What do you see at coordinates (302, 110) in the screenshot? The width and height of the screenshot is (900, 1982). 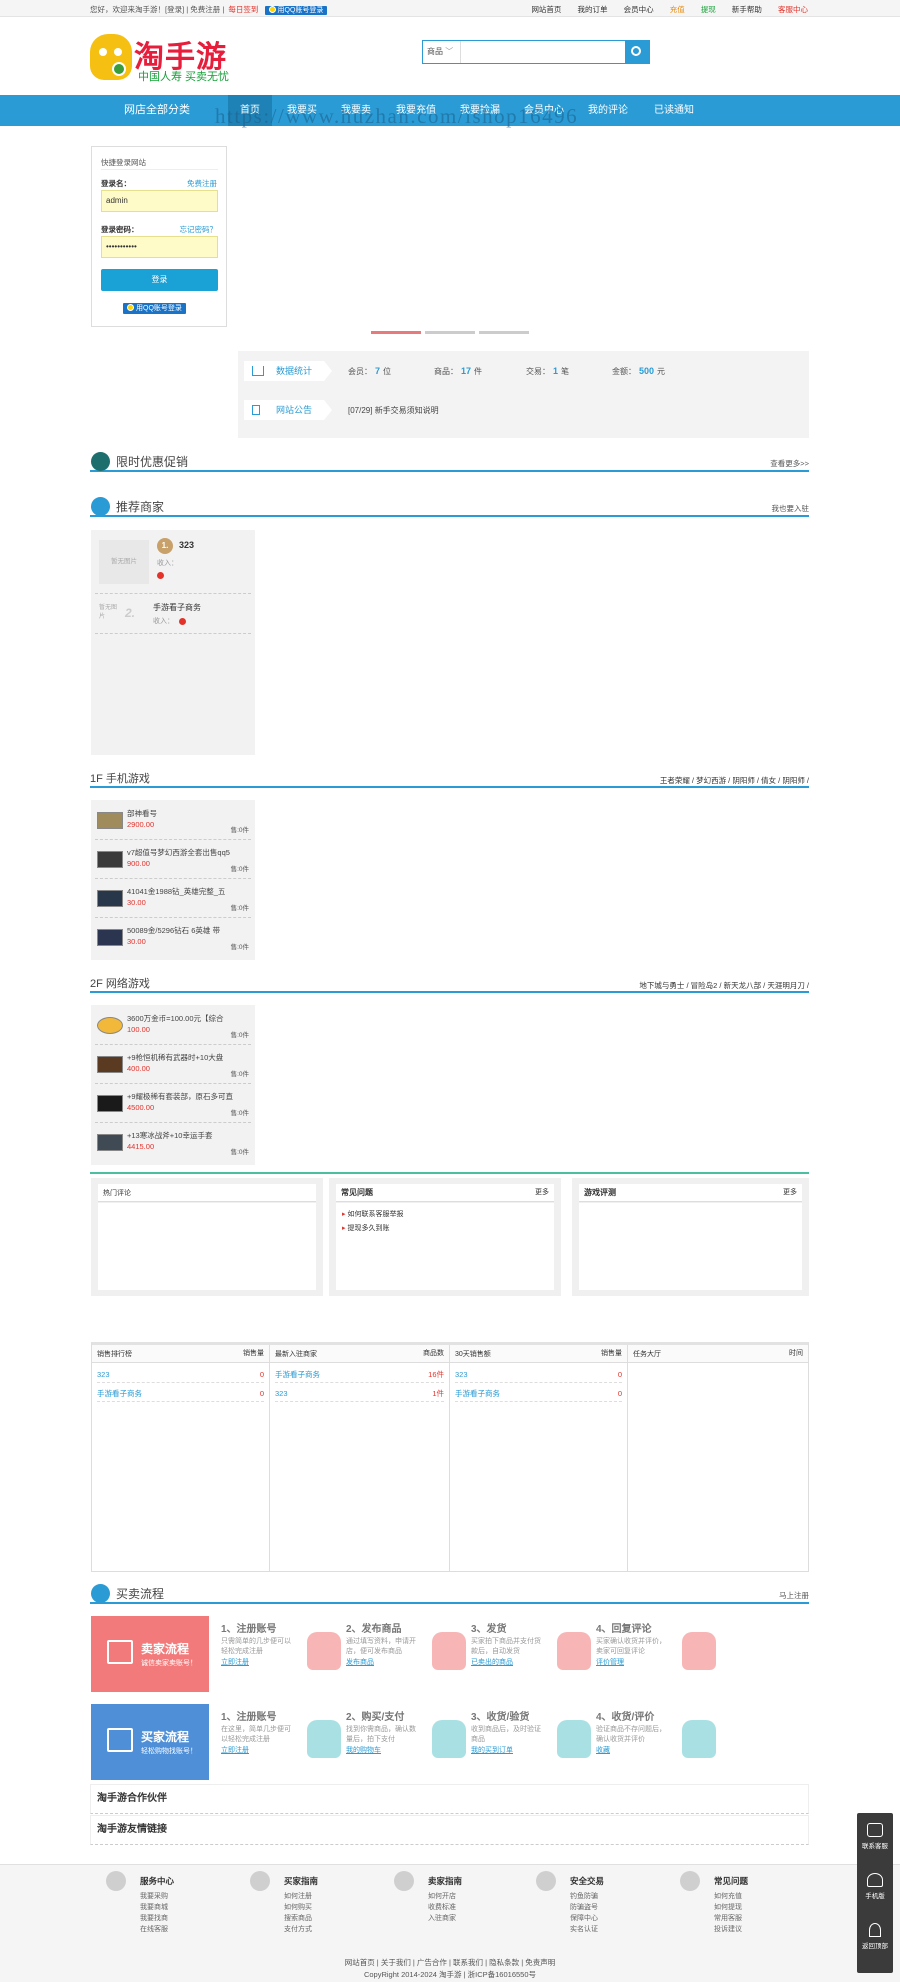 I see `nav-buy: 我要买` at bounding box center [302, 110].